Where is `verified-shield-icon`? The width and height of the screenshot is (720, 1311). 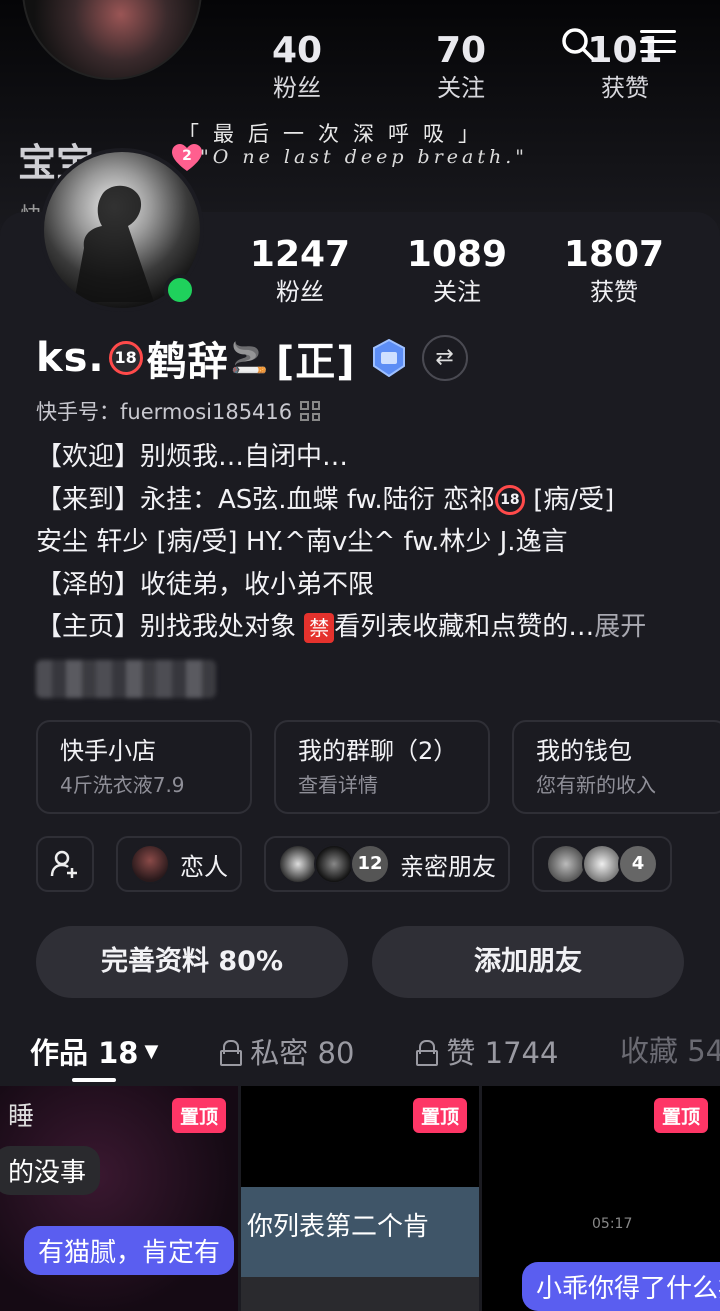 verified-shield-icon is located at coordinates (389, 358).